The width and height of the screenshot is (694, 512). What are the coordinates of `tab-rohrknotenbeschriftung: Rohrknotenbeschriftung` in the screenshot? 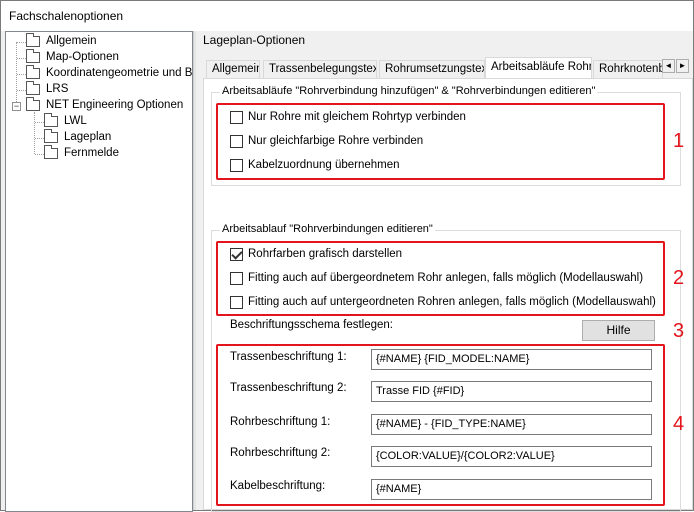 It's located at (628, 69).